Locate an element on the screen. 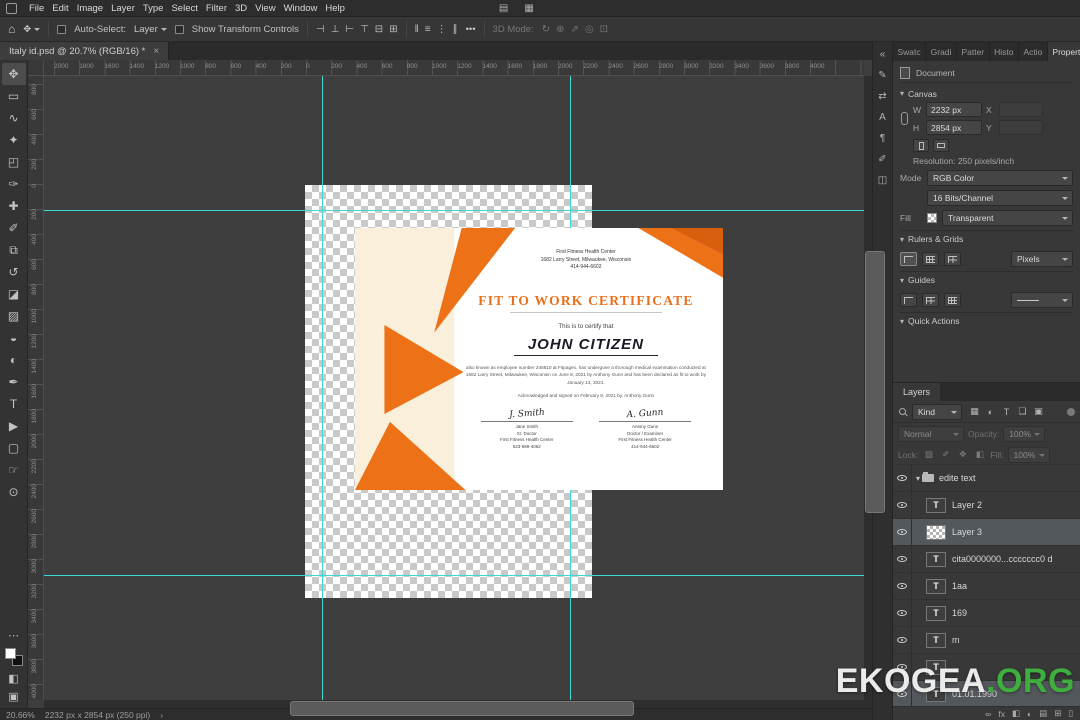 This screenshot has width=1080, height=720. ruler-units-dropdown: Pixels is located at coordinates (1042, 259).